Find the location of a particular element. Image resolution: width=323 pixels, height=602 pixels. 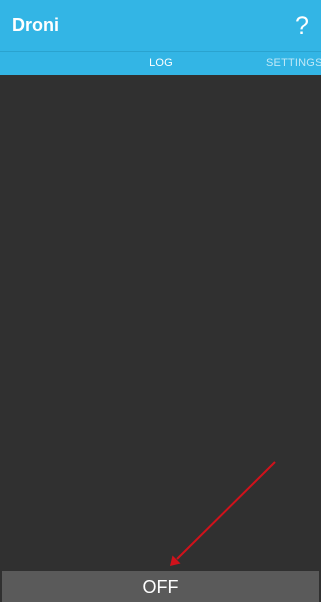

power-toggle-button: OFF is located at coordinates (160, 586).